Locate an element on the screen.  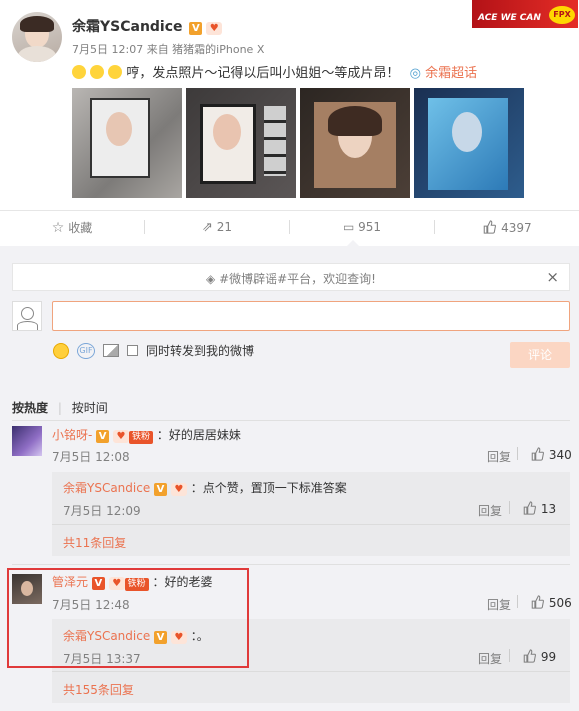
image-icon is located at coordinates (111, 350).